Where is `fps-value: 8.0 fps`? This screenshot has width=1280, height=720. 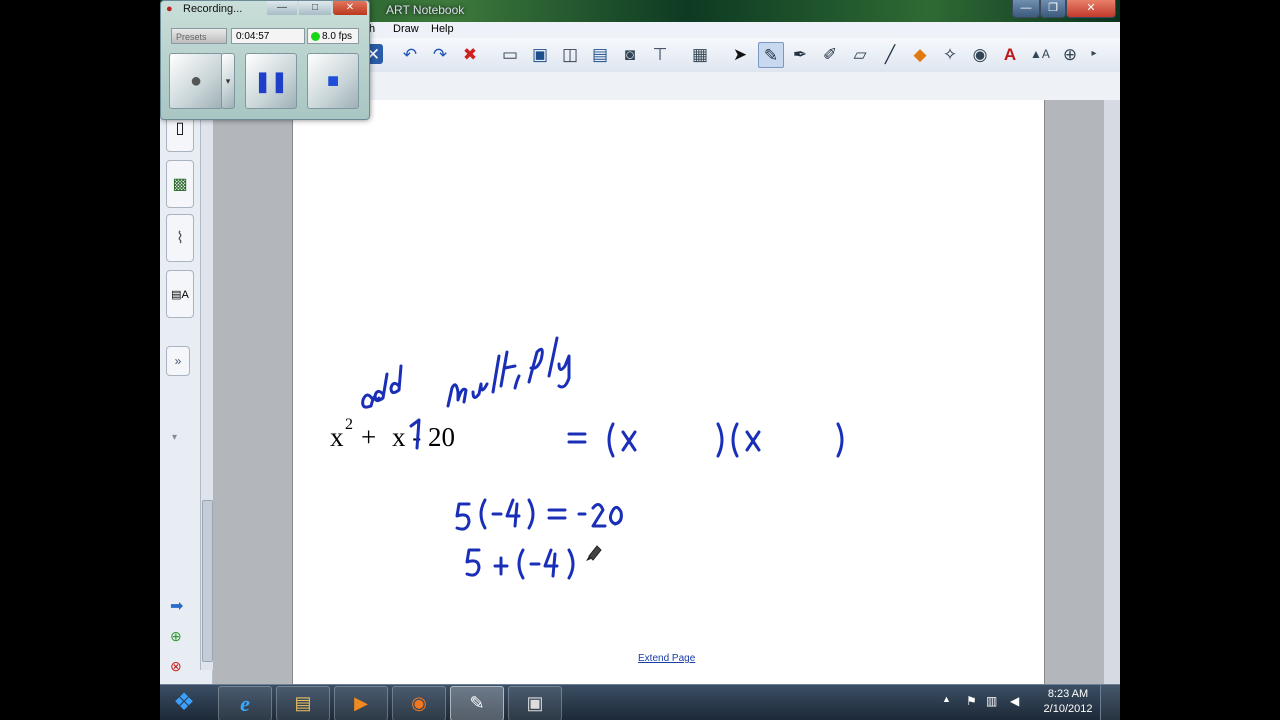
fps-value: 8.0 fps is located at coordinates (337, 36).